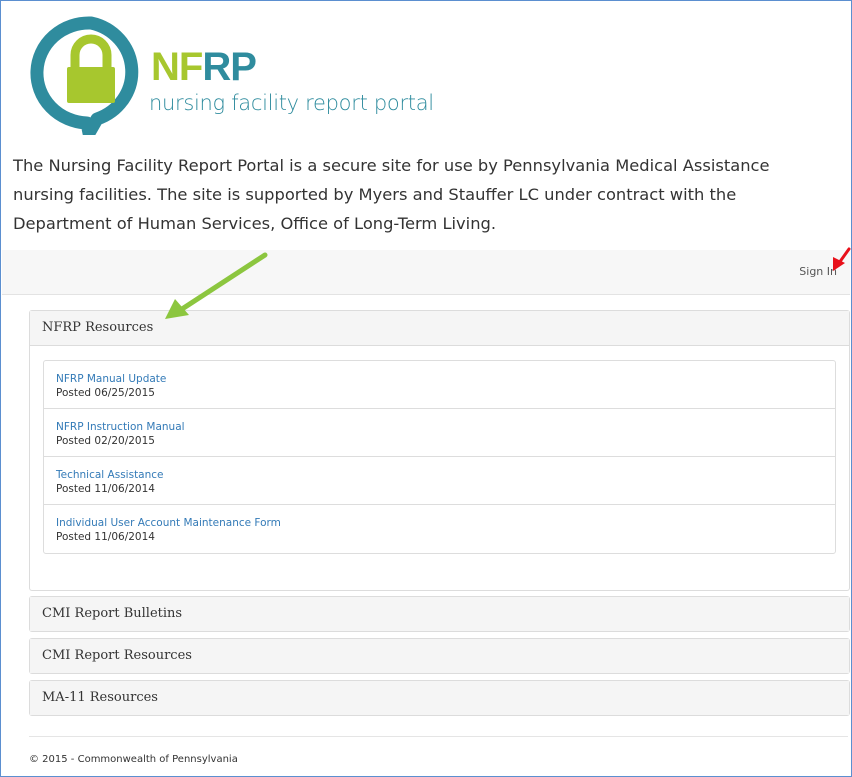 The image size is (852, 777). What do you see at coordinates (84, 75) in the screenshot?
I see `padlock-speech-bubble-icon` at bounding box center [84, 75].